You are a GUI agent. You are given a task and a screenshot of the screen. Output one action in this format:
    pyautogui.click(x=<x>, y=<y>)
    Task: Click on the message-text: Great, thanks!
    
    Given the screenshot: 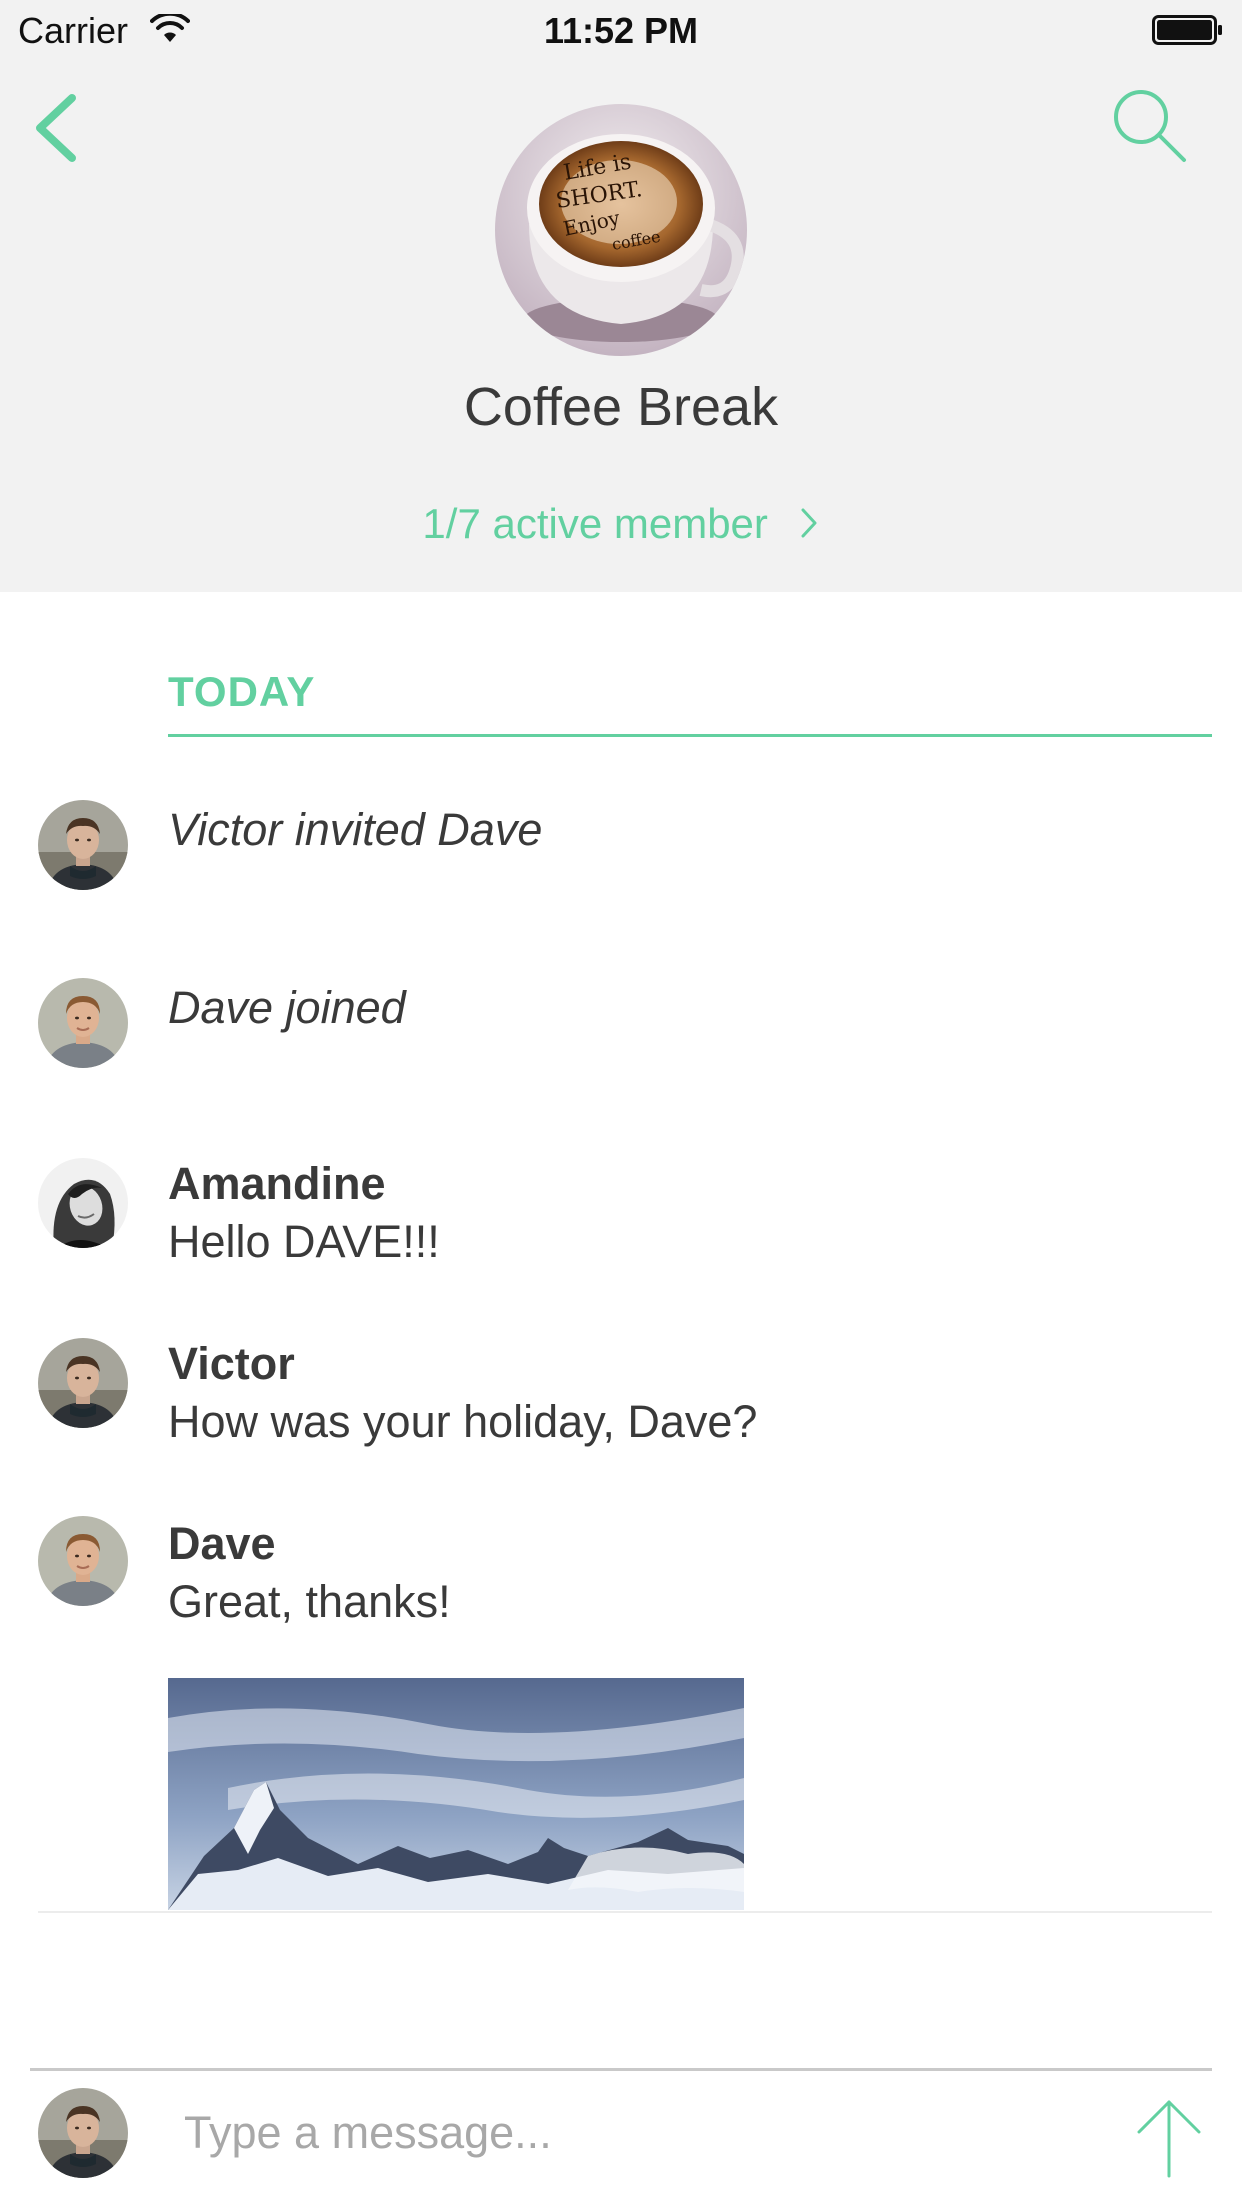 What is the action you would take?
    pyautogui.click(x=309, y=1601)
    